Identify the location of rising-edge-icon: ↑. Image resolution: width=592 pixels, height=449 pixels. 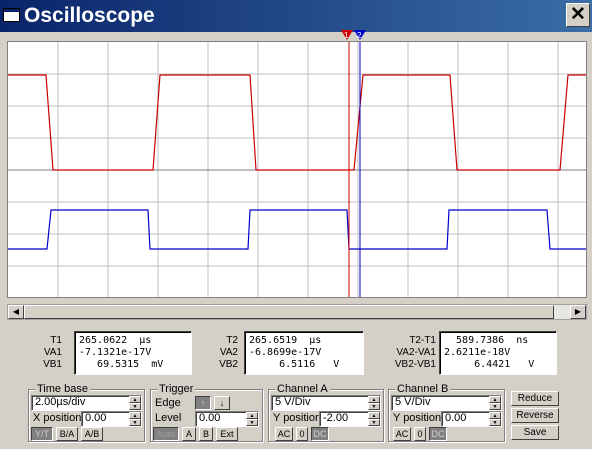
(203, 403).